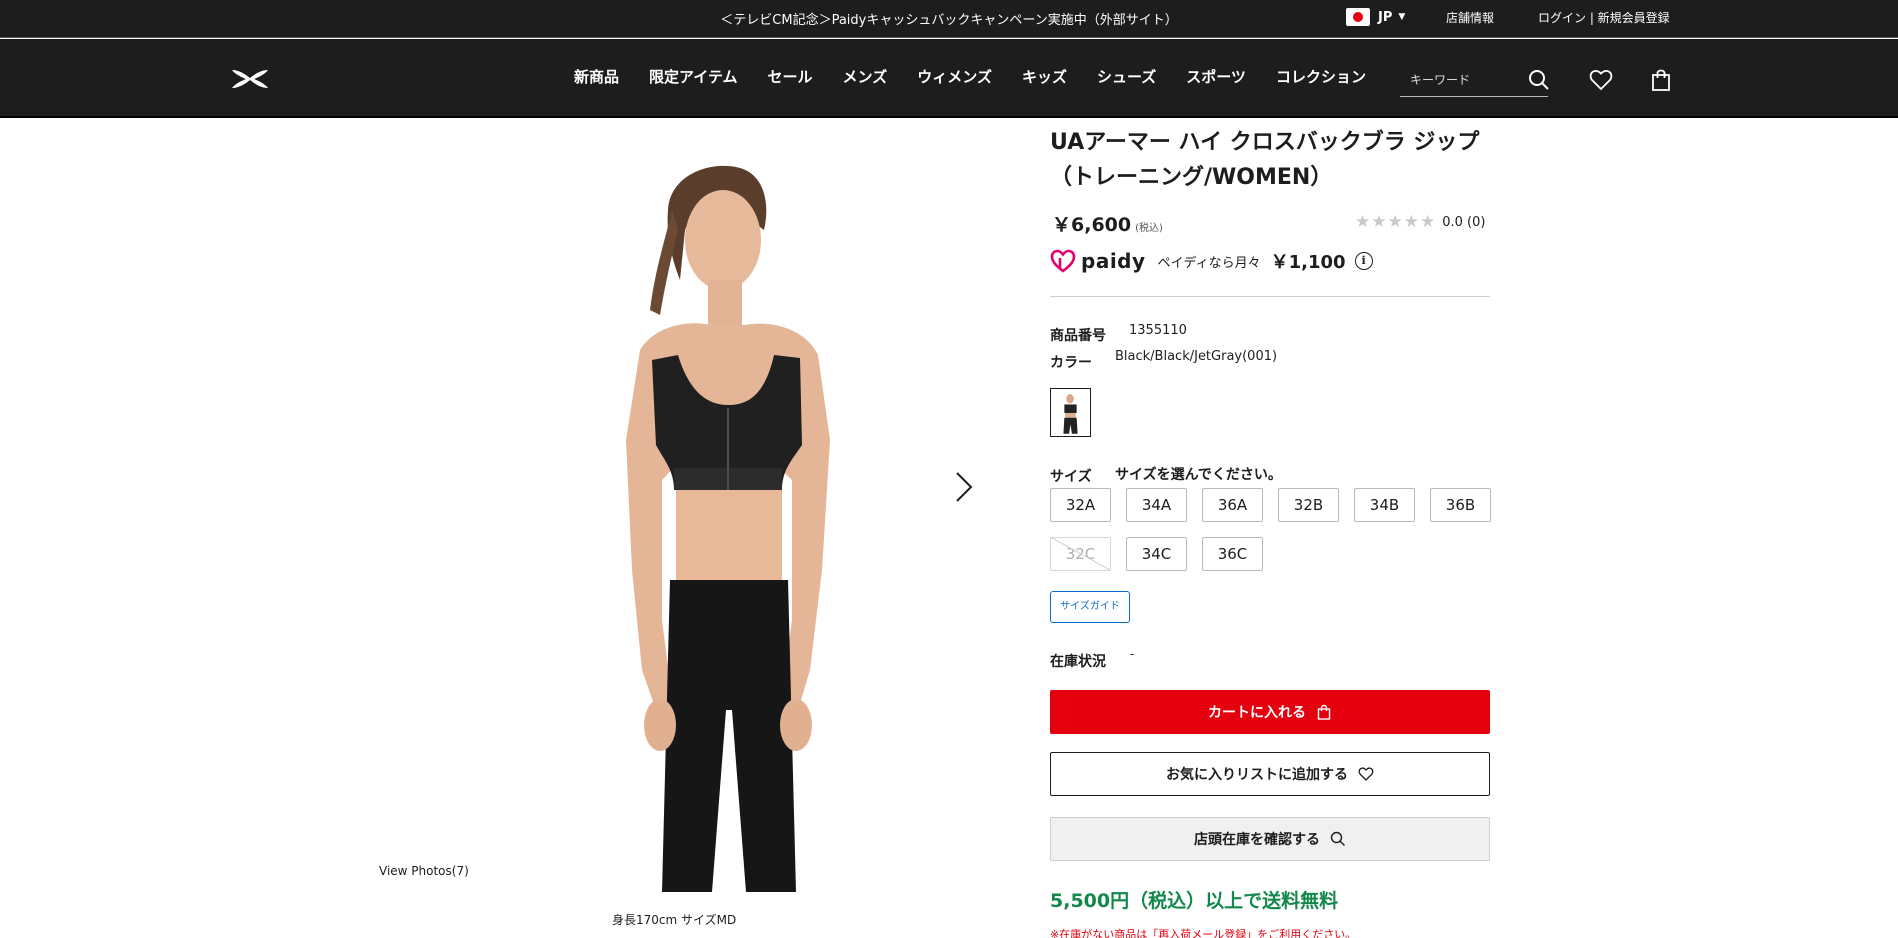 The height and width of the screenshot is (938, 1898). I want to click on add-to-cart-button: カートに入れる, so click(1270, 712).